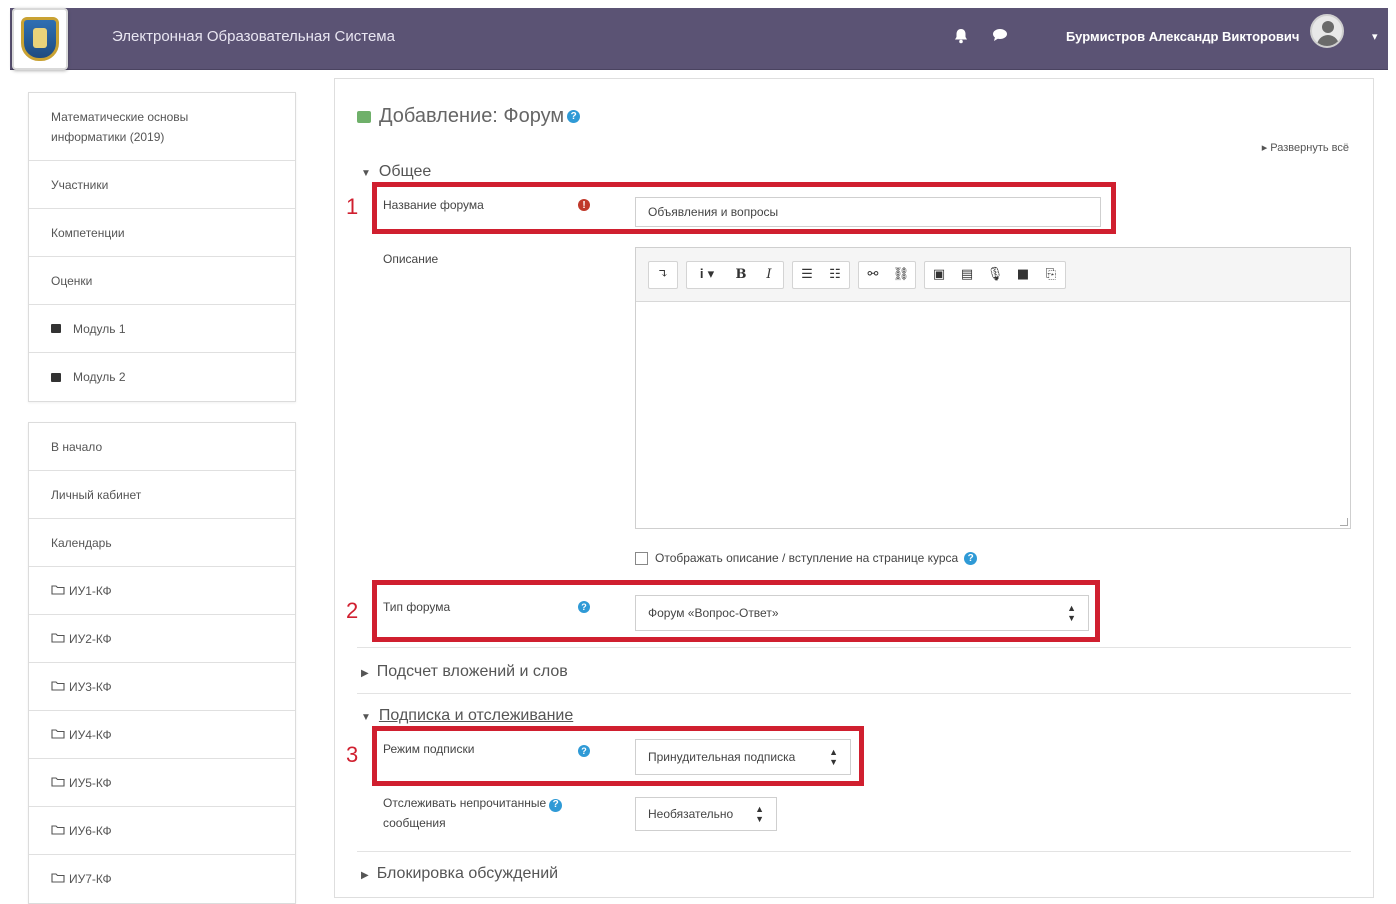 The height and width of the screenshot is (904, 1396). What do you see at coordinates (99, 377) in the screenshot?
I see `sidebar-item-label: Модуль 2` at bounding box center [99, 377].